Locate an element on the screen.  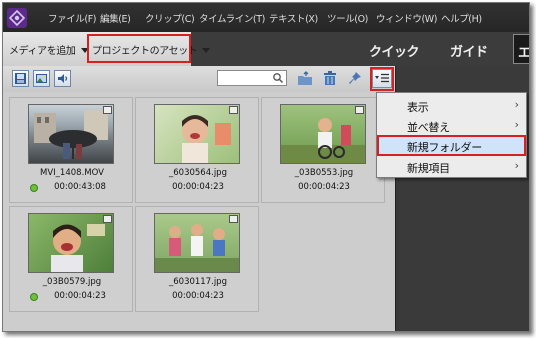
asset-item: _6030117.jpg 00:00:04:23 is located at coordinates (197, 259).